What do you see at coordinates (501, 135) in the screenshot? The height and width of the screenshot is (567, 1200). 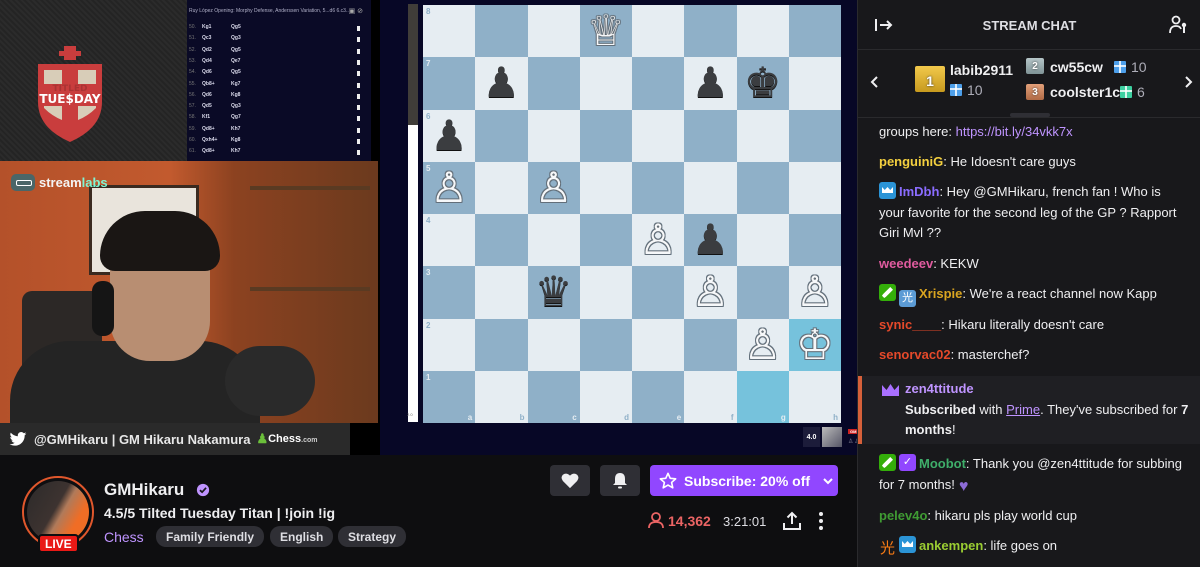 I see `square-b6` at bounding box center [501, 135].